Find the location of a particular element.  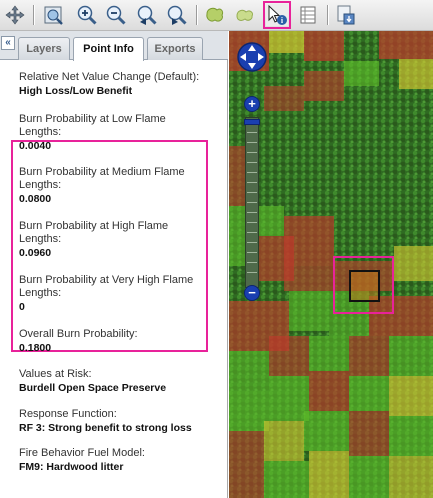

map-toolbar: i is located at coordinates (216, 15).